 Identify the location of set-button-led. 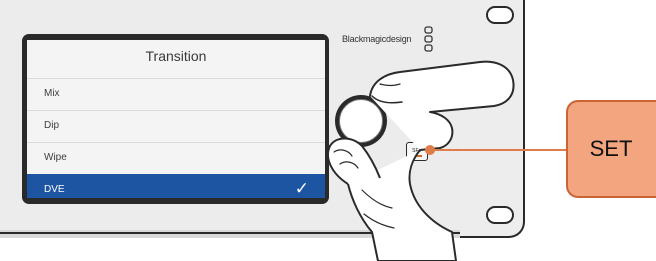
(418, 156).